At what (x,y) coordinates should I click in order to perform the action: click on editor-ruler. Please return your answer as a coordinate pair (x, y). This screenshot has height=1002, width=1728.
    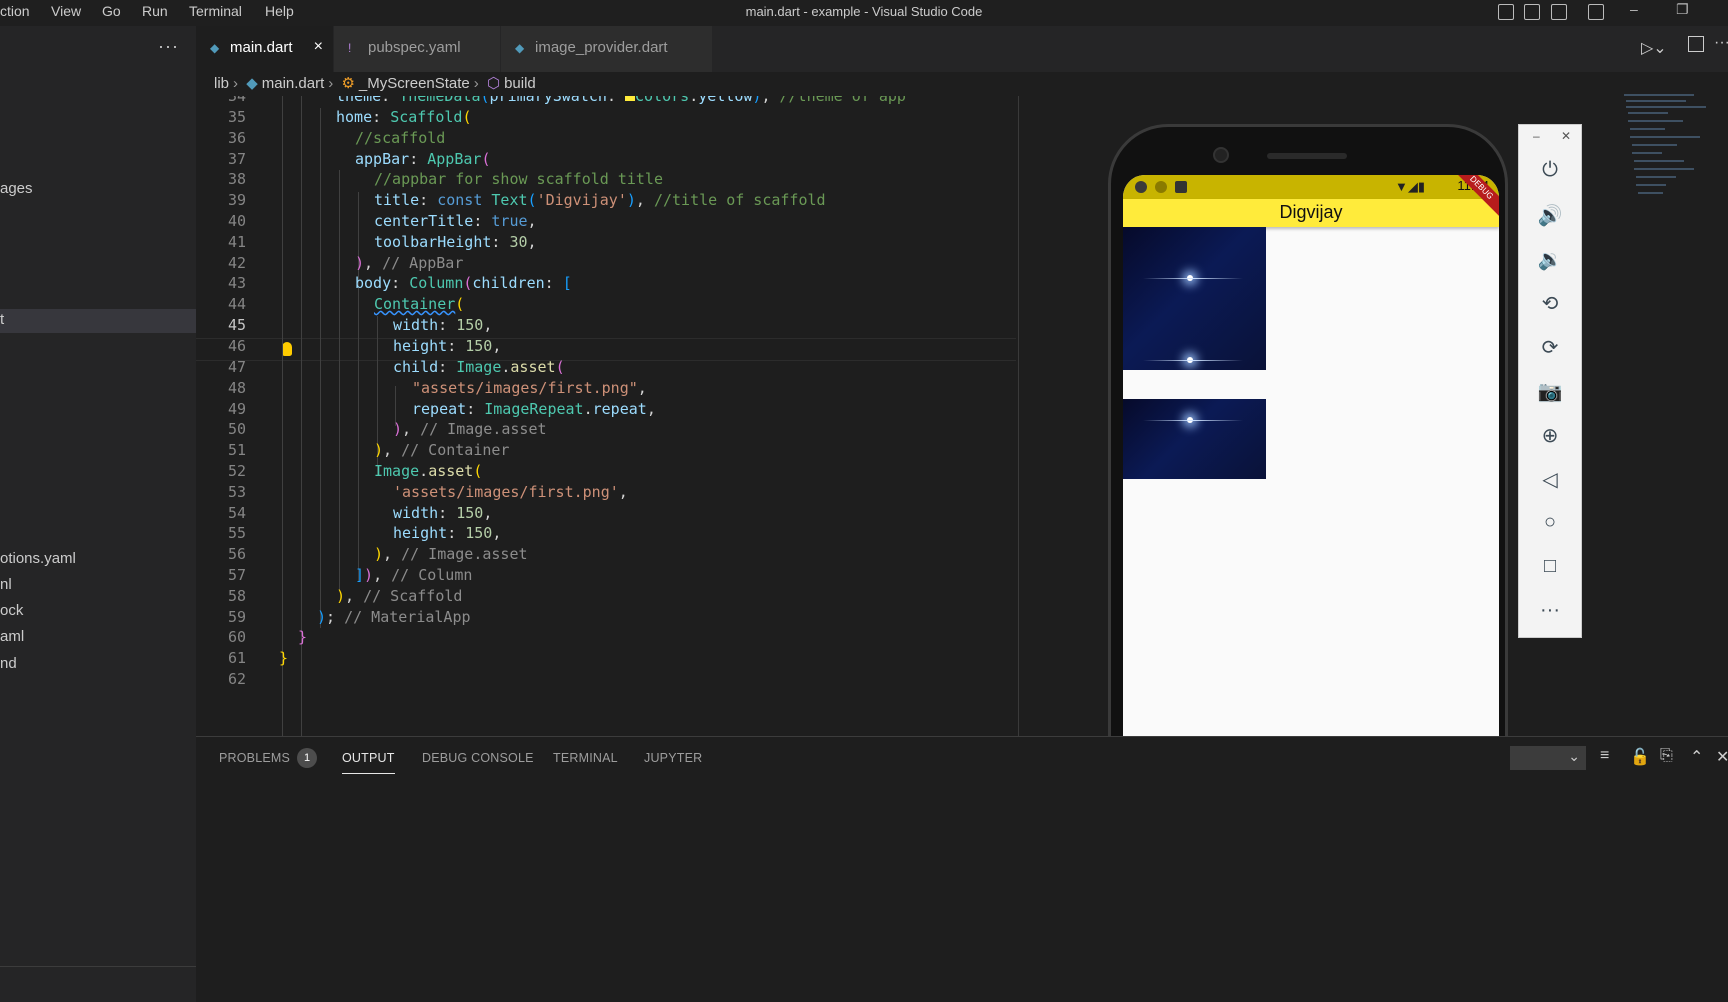
    Looking at the image, I should click on (1018, 416).